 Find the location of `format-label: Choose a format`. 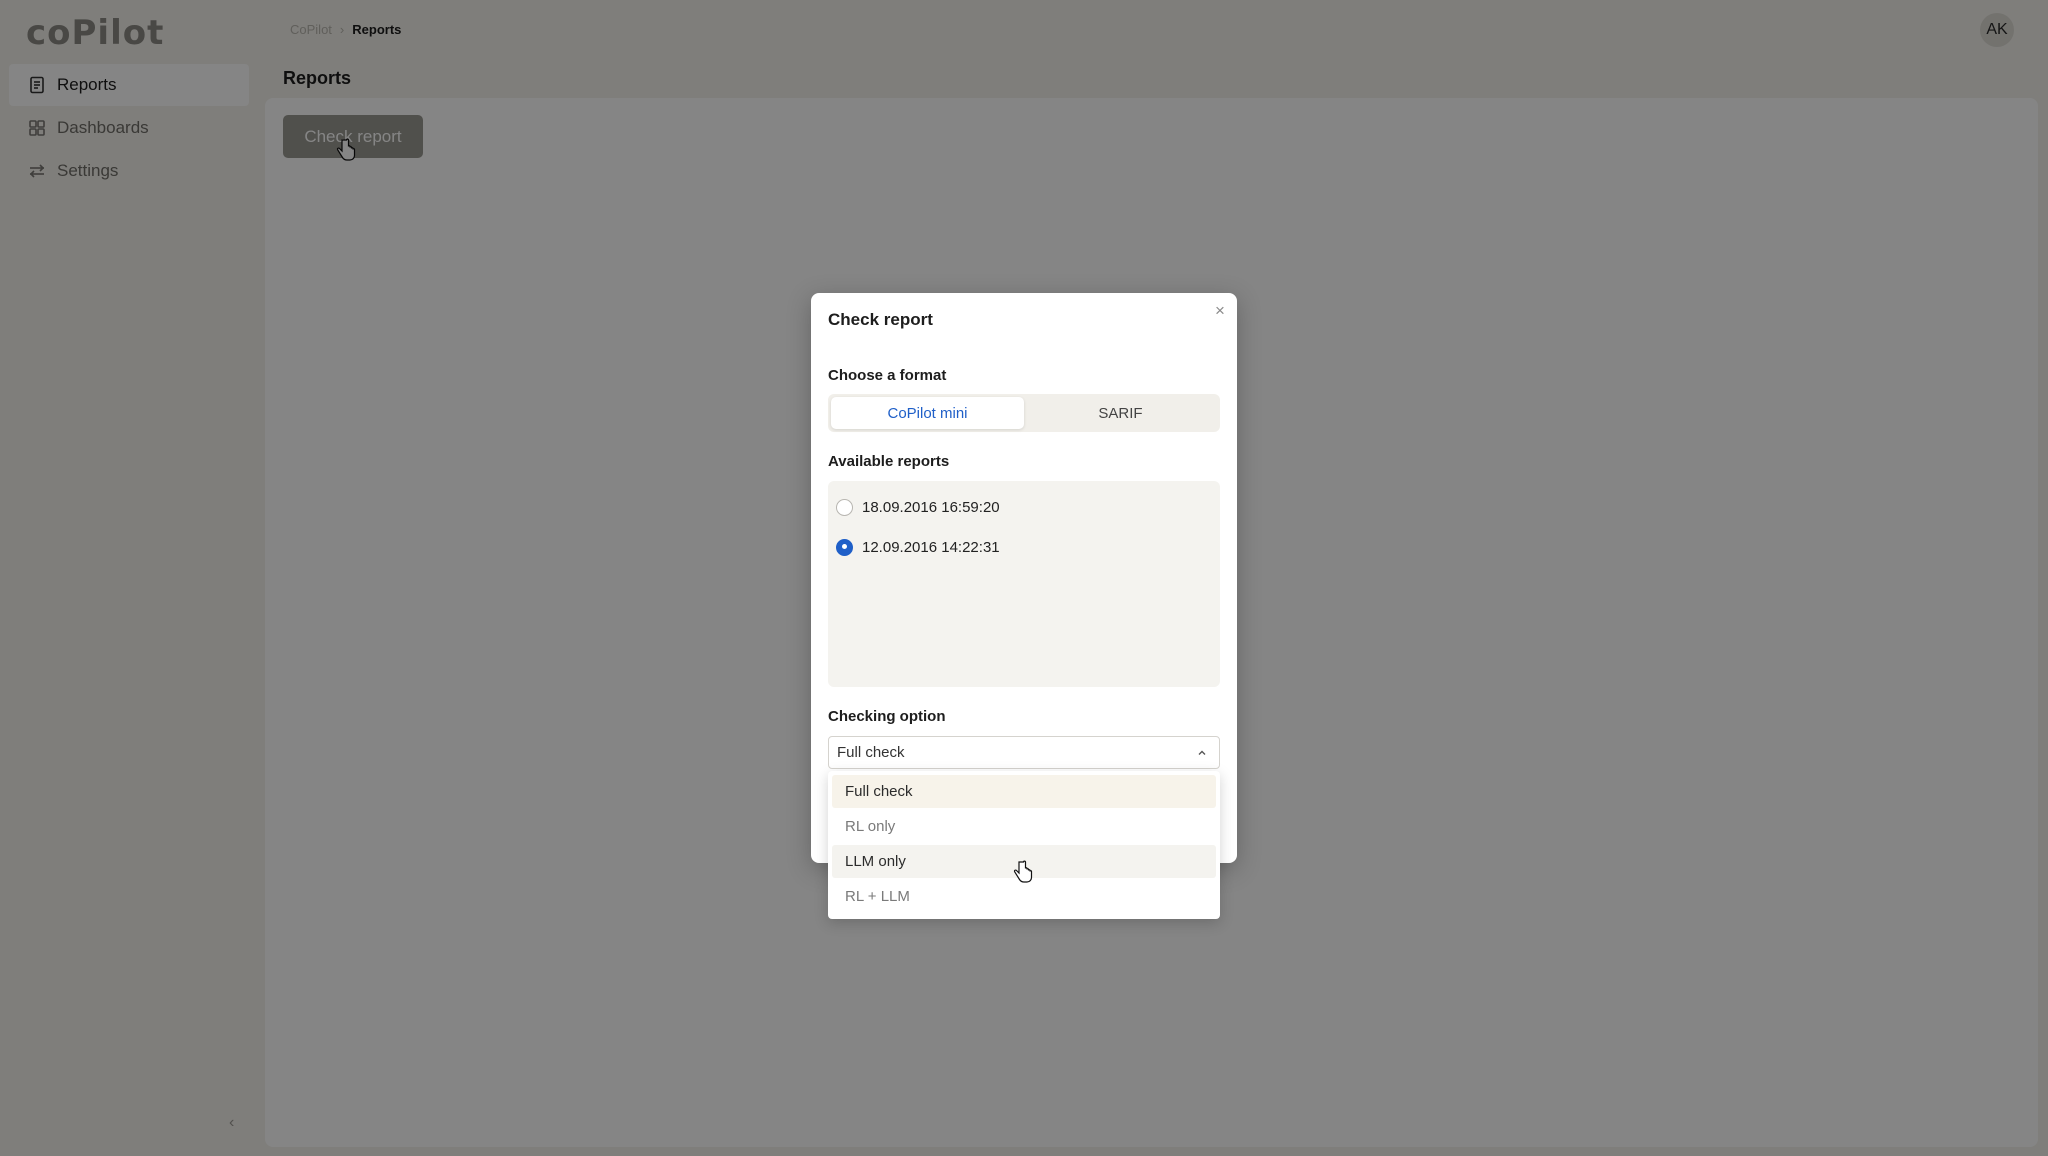

format-label: Choose a format is located at coordinates (887, 375).